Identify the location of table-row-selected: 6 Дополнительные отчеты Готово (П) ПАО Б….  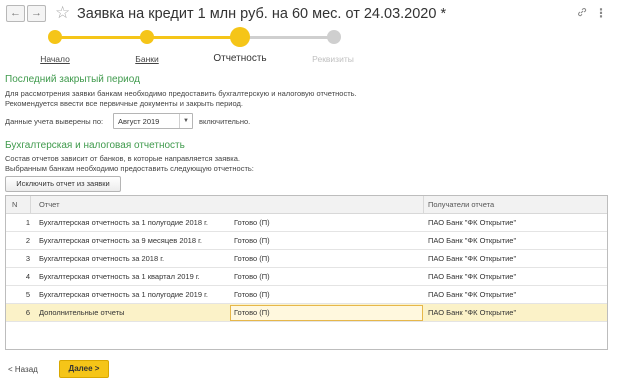
(306, 313).